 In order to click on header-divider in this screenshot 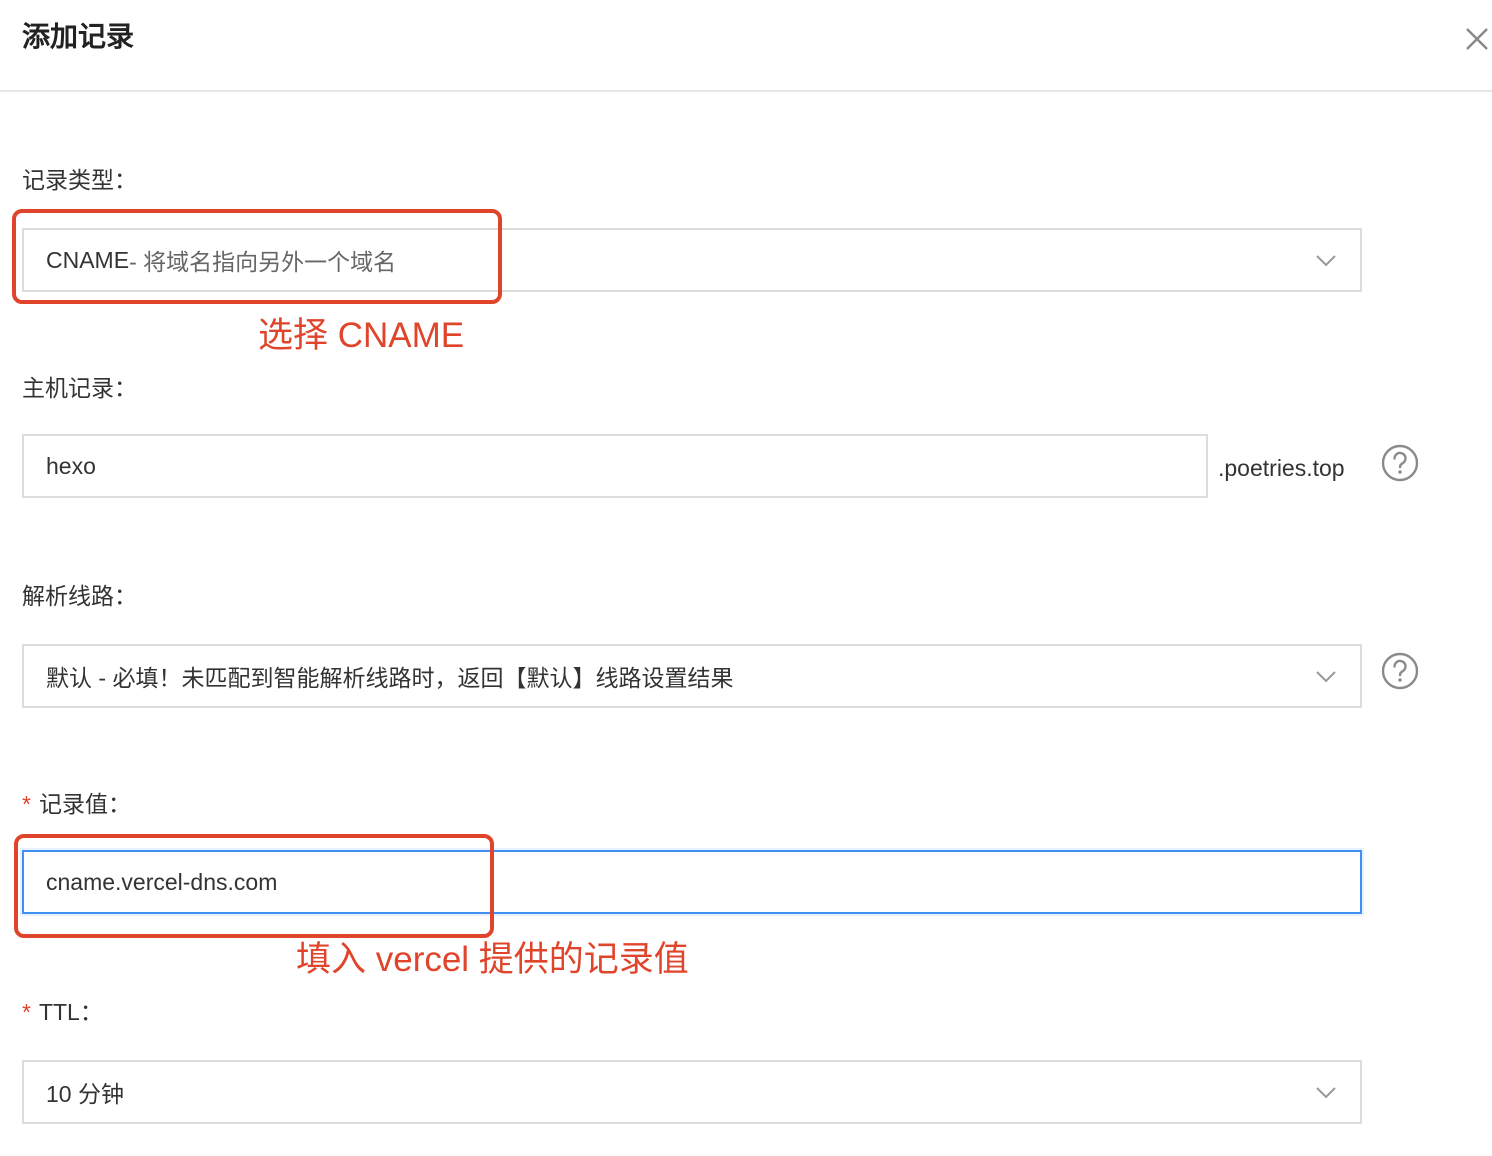, I will do `click(746, 91)`.